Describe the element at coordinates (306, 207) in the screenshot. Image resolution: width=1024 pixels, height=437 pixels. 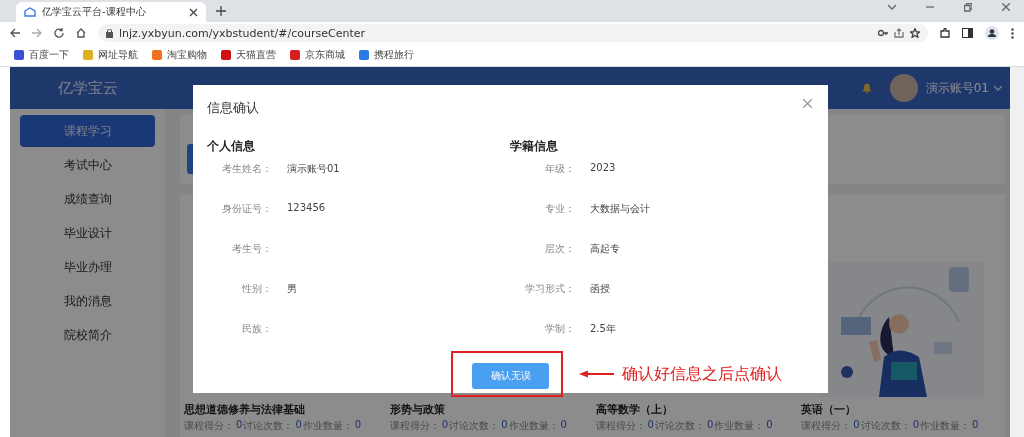
I see `field-value: 123456` at that location.